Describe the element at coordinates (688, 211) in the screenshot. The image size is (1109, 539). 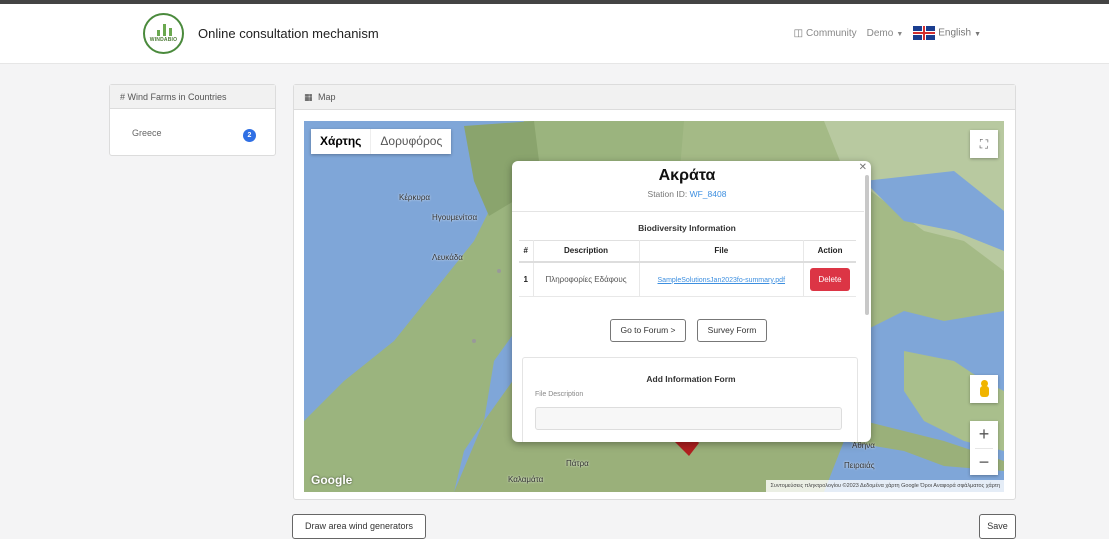
I see `divider` at that location.